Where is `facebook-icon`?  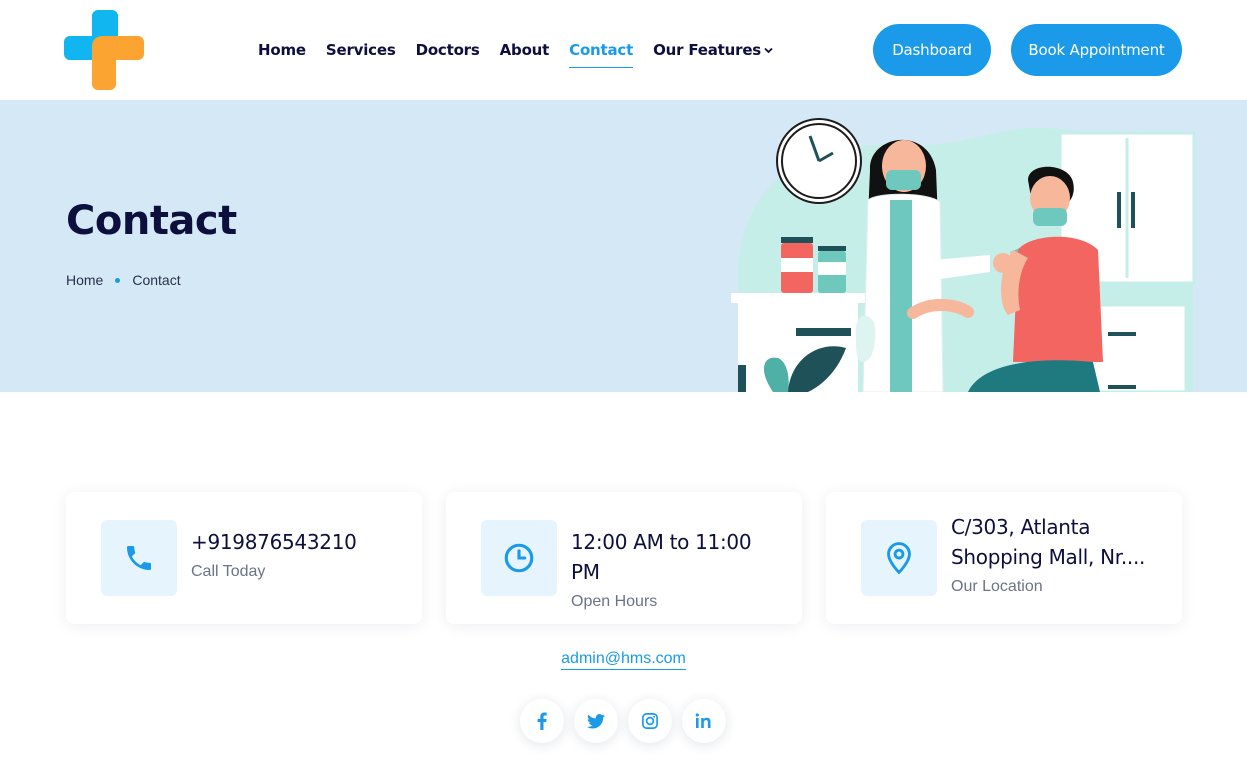 facebook-icon is located at coordinates (542, 721).